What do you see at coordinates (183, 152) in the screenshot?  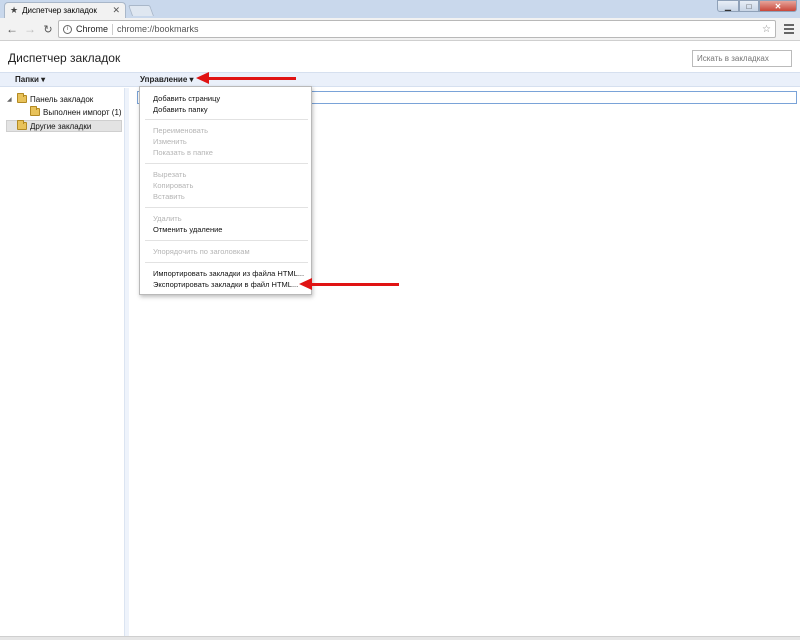 I see `menu-item-show-in-folder: Показать в папке` at bounding box center [183, 152].